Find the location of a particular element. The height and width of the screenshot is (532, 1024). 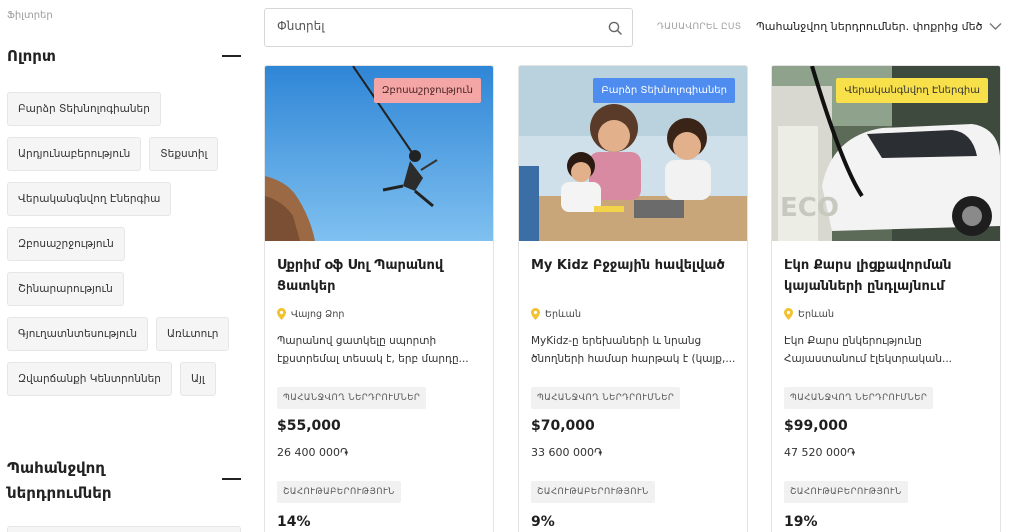

investment-usd: $70,000 is located at coordinates (563, 426).